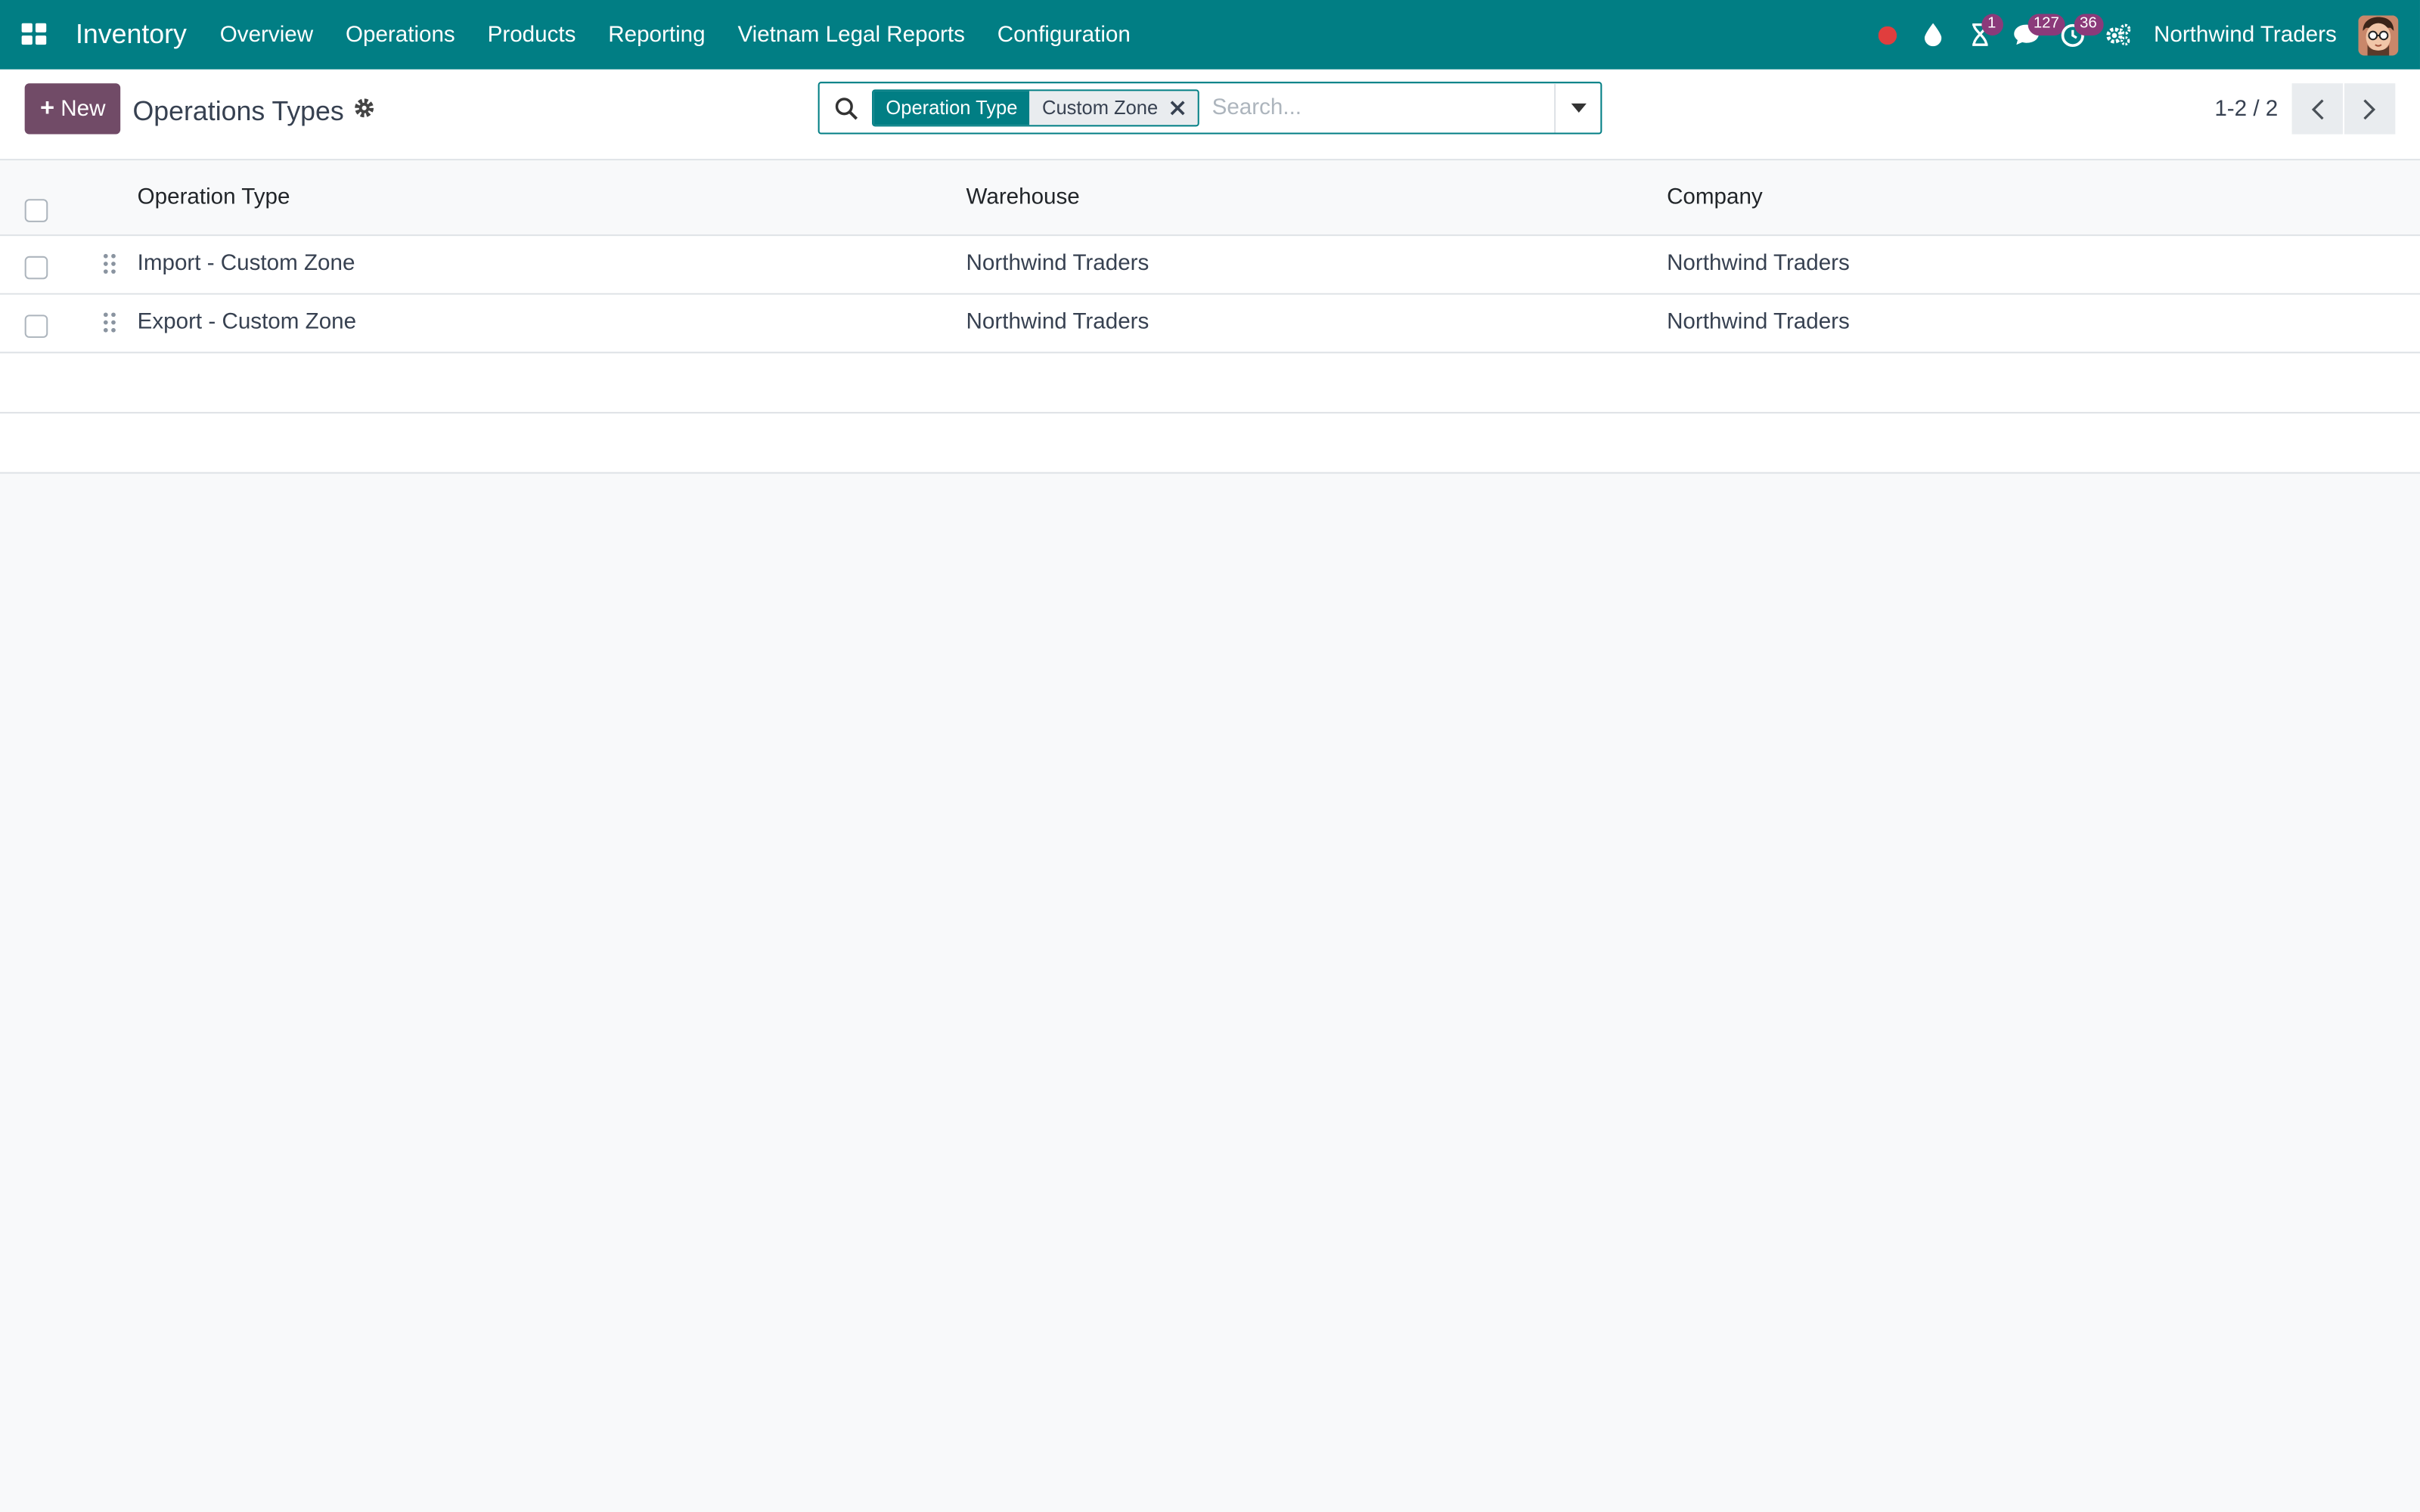  What do you see at coordinates (47, 108) in the screenshot?
I see `plus-icon: +` at bounding box center [47, 108].